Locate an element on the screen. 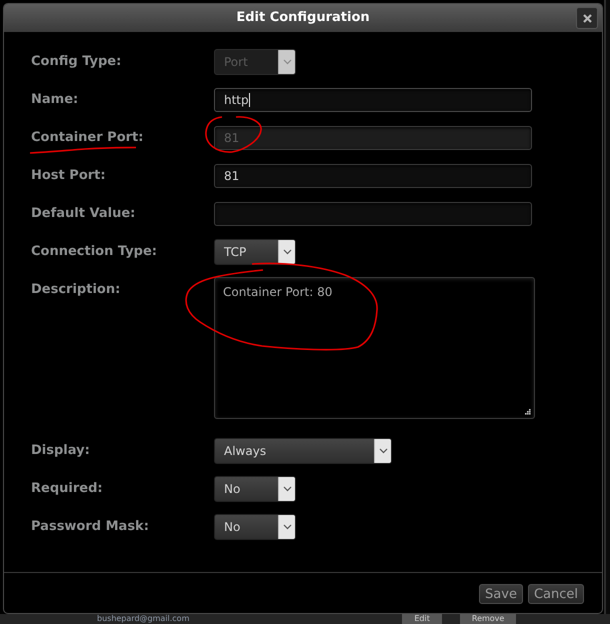 The height and width of the screenshot is (624, 610). dropdown: TCP is located at coordinates (255, 252).